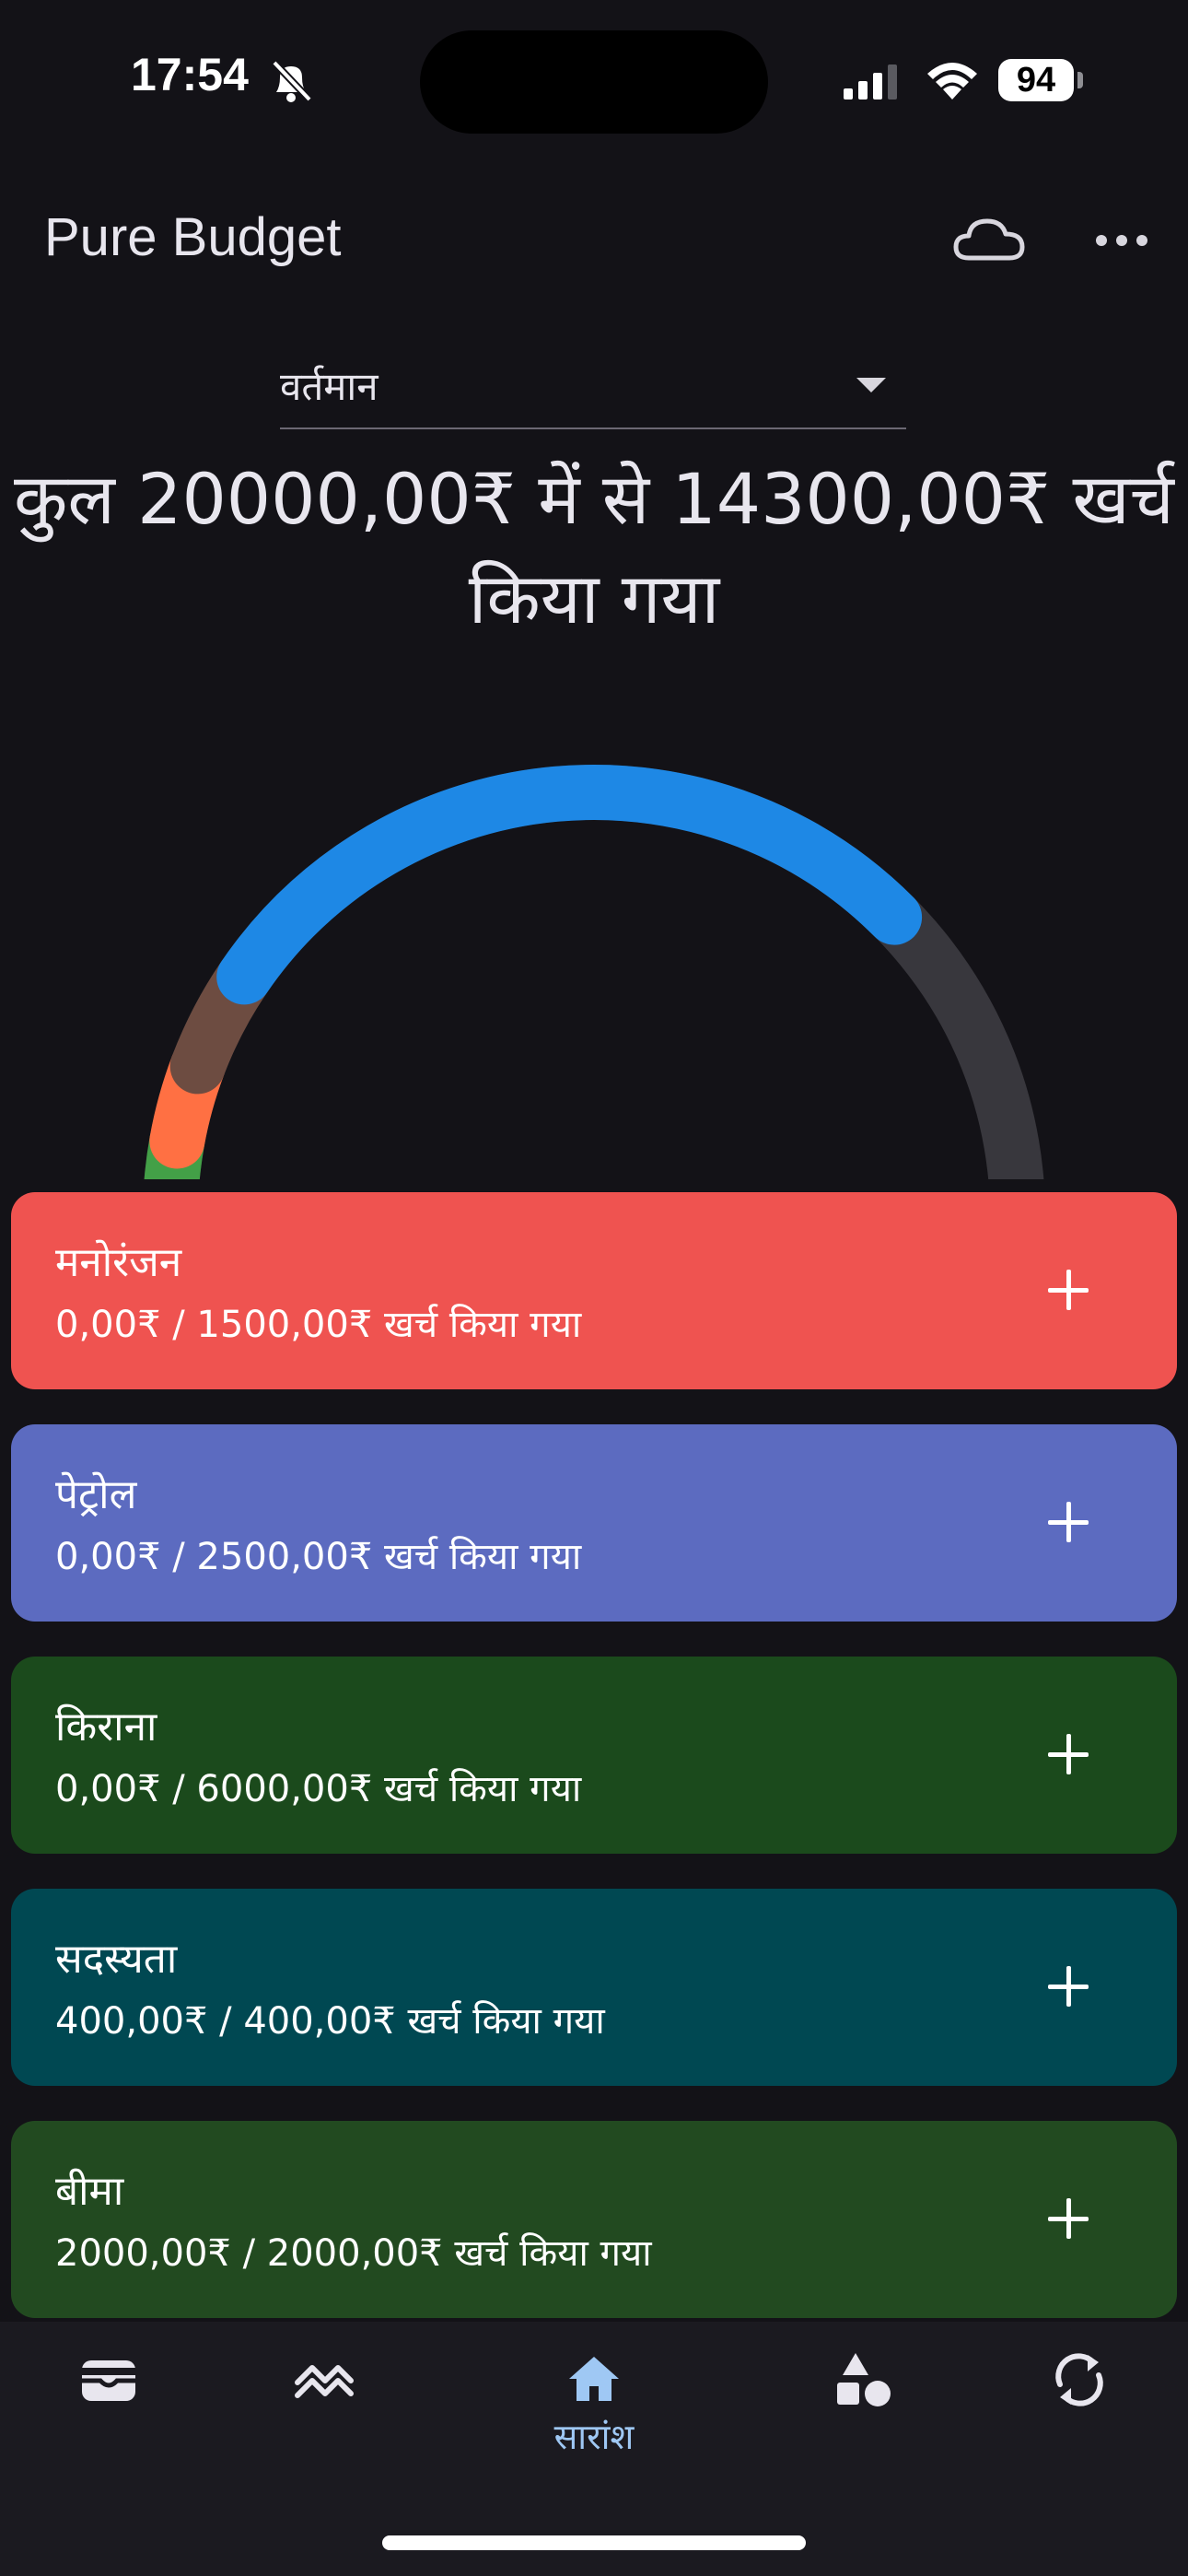 This screenshot has height=2576, width=1188. What do you see at coordinates (593, 389) in the screenshot?
I see `period-dropdown: वर्तमान` at bounding box center [593, 389].